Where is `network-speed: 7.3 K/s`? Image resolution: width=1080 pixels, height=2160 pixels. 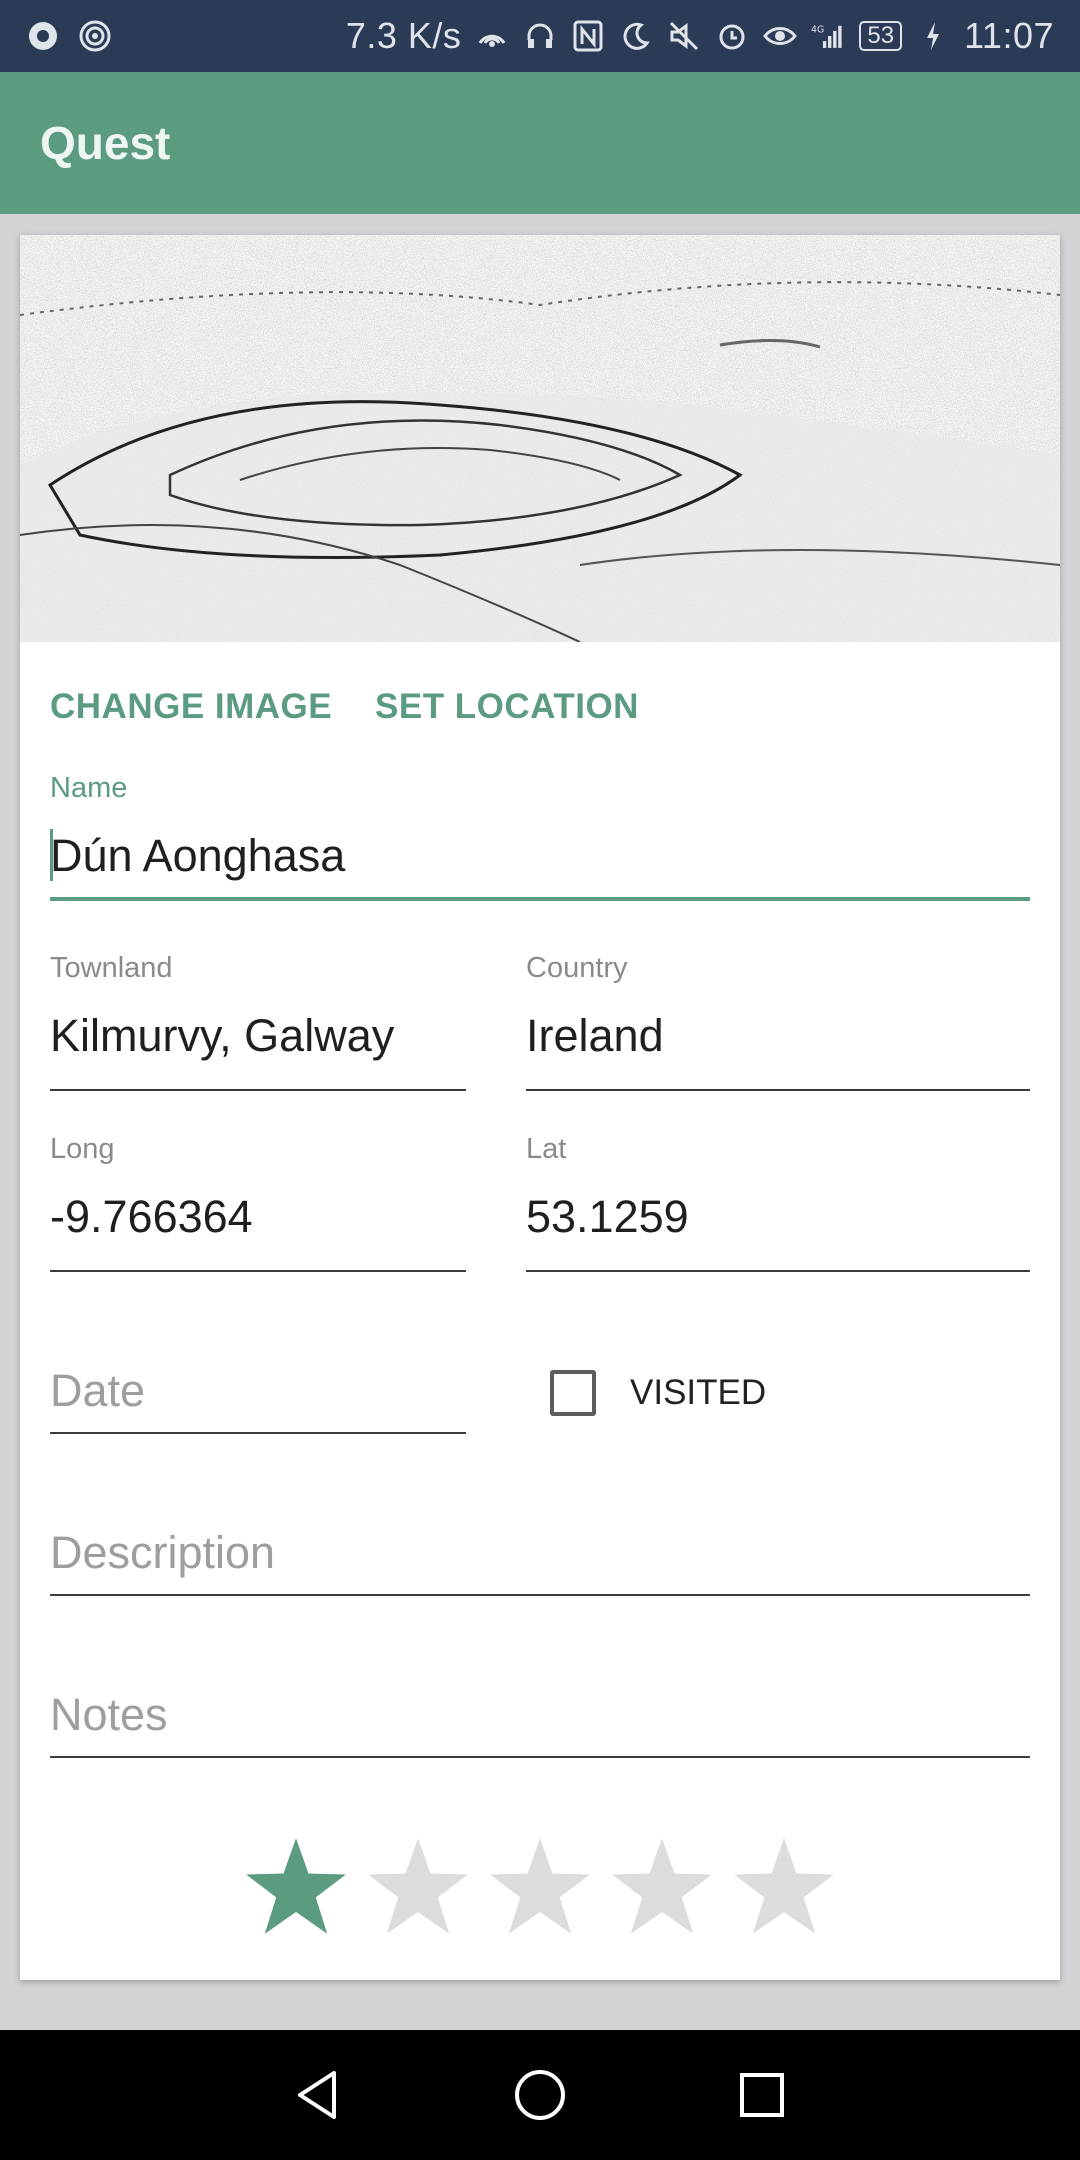 network-speed: 7.3 K/s is located at coordinates (403, 35).